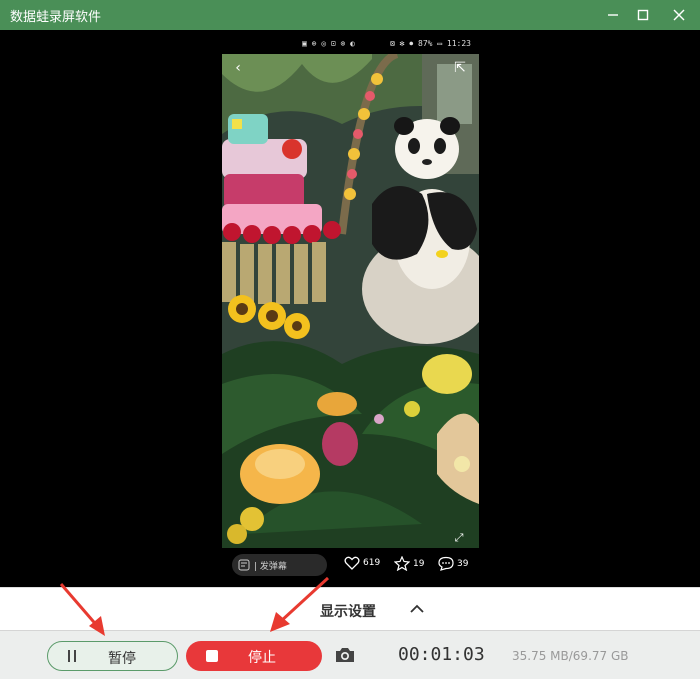 Image resolution: width=700 pixels, height=679 pixels. What do you see at coordinates (570, 656) in the screenshot?
I see `storage-usage: 35.75 MB/69.77 GB` at bounding box center [570, 656].